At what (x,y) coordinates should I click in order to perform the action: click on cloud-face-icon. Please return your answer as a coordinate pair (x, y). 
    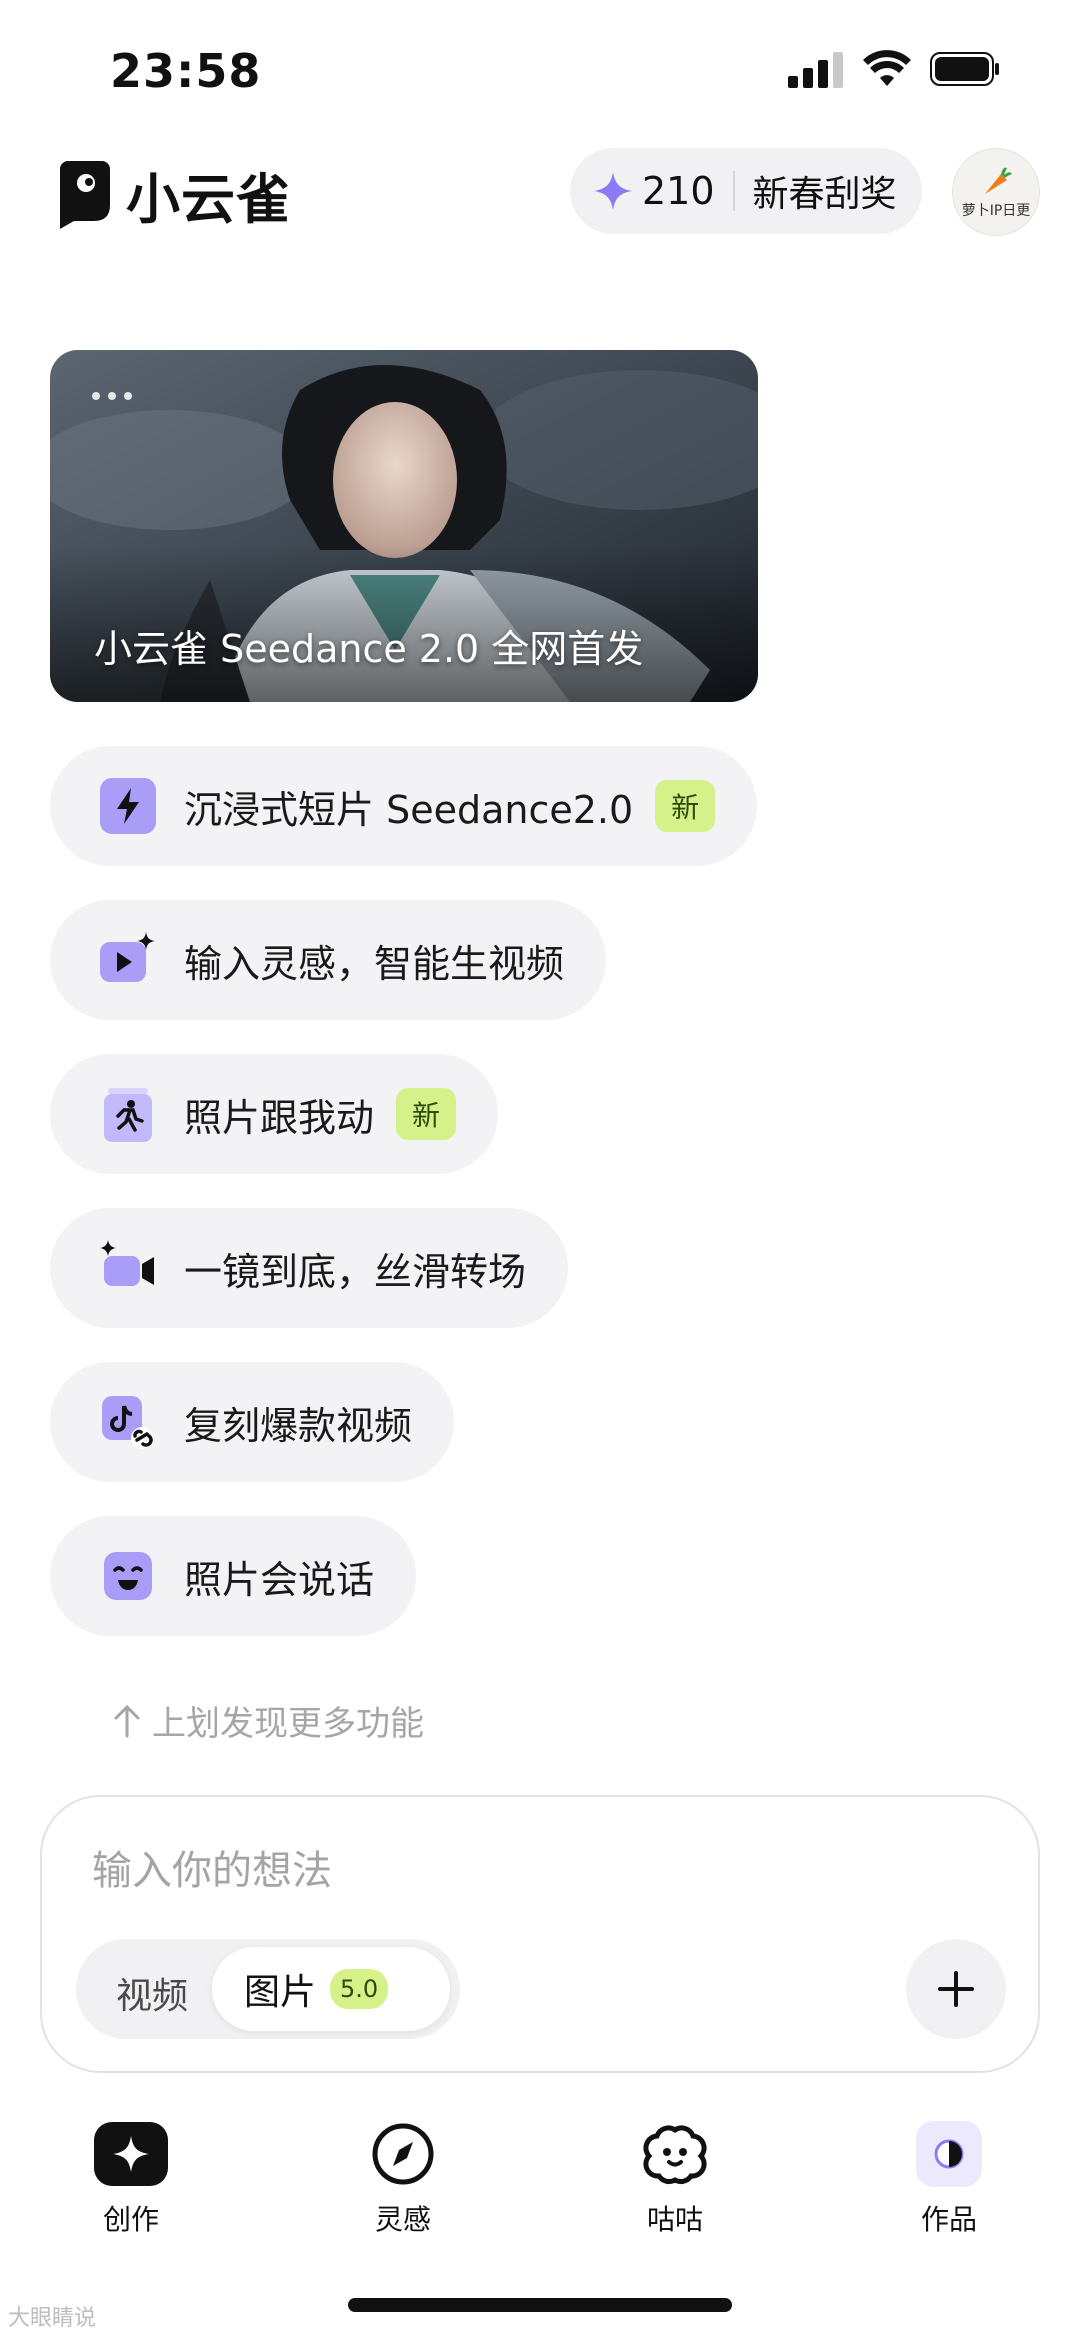
    Looking at the image, I should click on (675, 2154).